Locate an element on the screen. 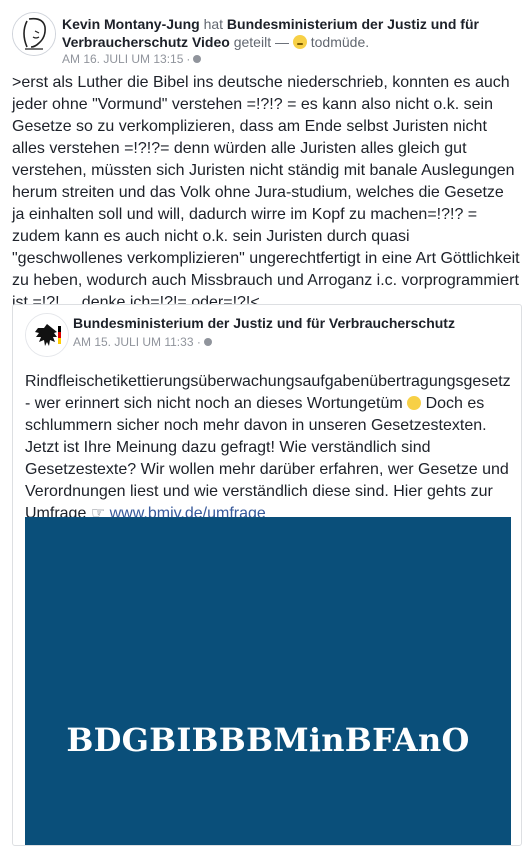 The image size is (531, 846). federal-eagle-icon is located at coordinates (47, 335).